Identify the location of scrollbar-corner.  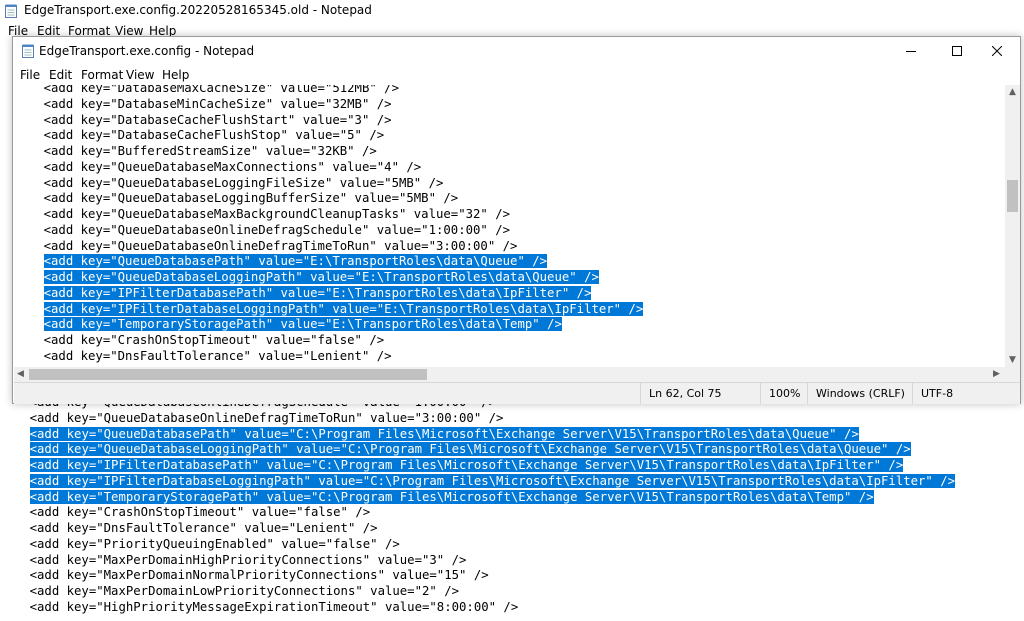
(1012, 374).